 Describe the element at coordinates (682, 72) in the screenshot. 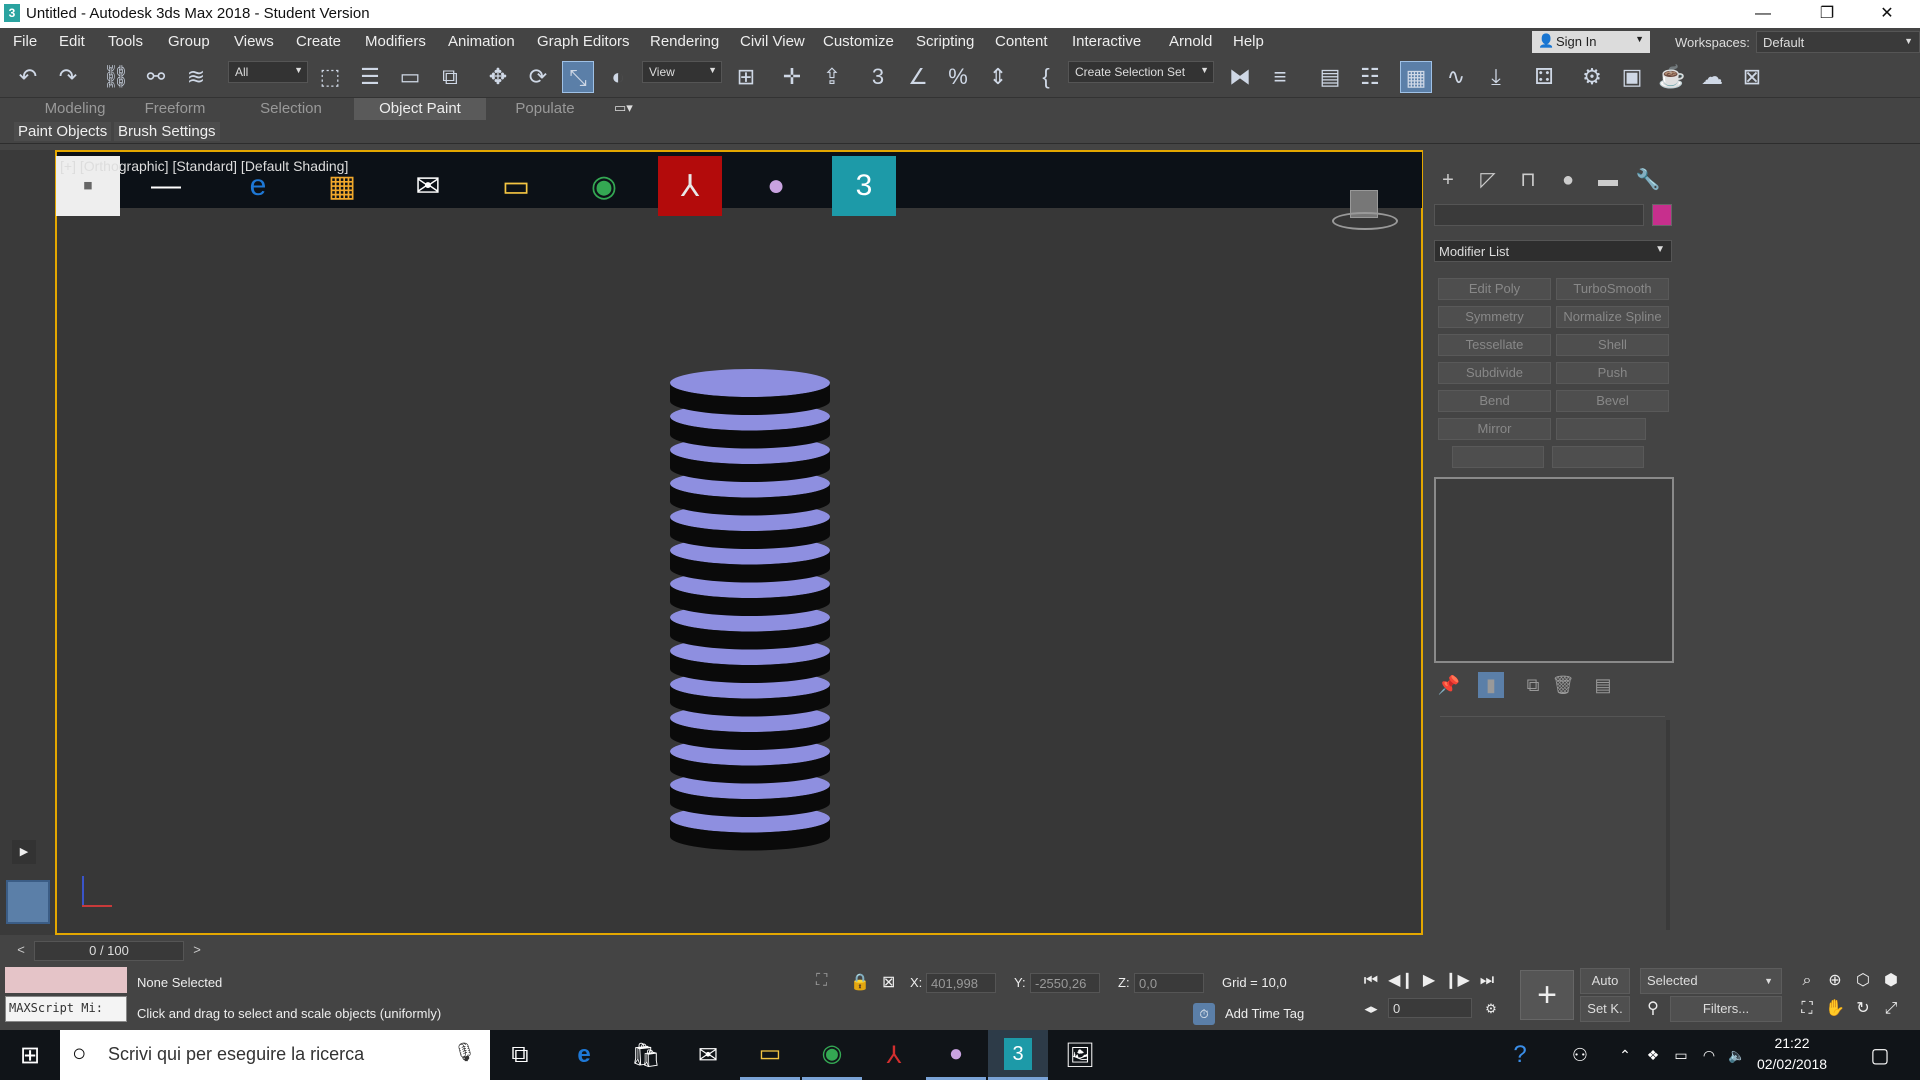

I see `reference-coordinate-dropdown: View ▼` at that location.